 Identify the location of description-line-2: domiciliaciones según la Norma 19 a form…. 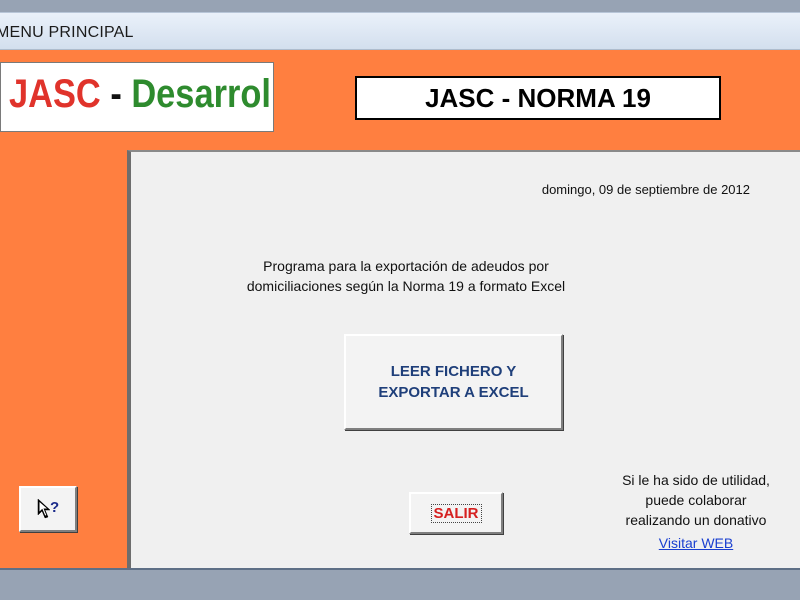
(406, 286).